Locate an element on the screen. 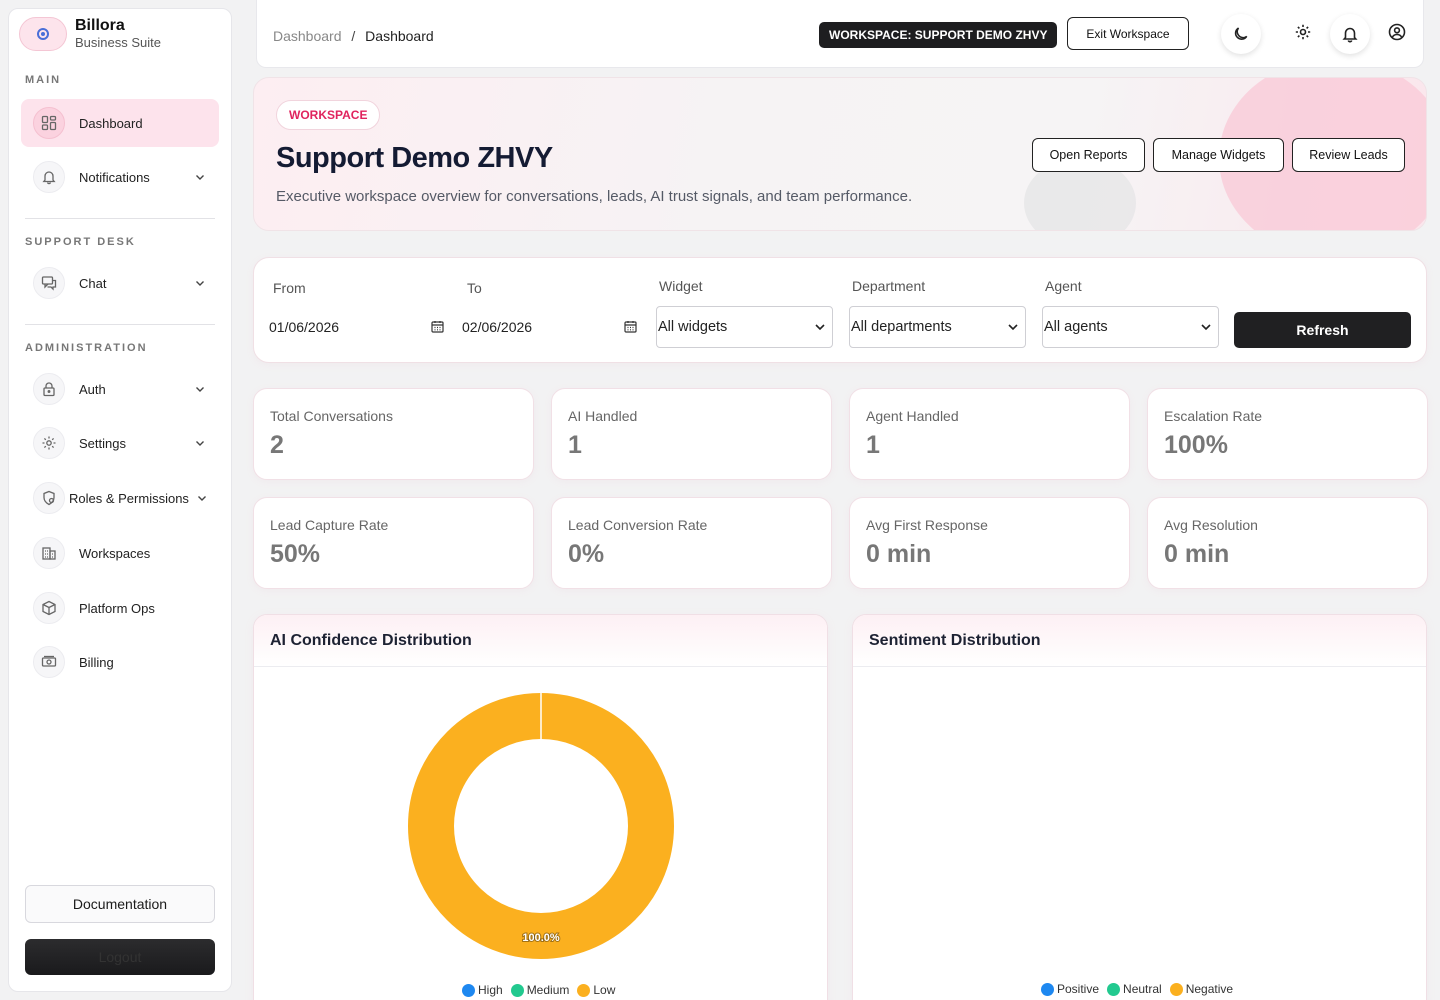 The image size is (1440, 1000). breadcrumb-root: Dashboard is located at coordinates (307, 36).